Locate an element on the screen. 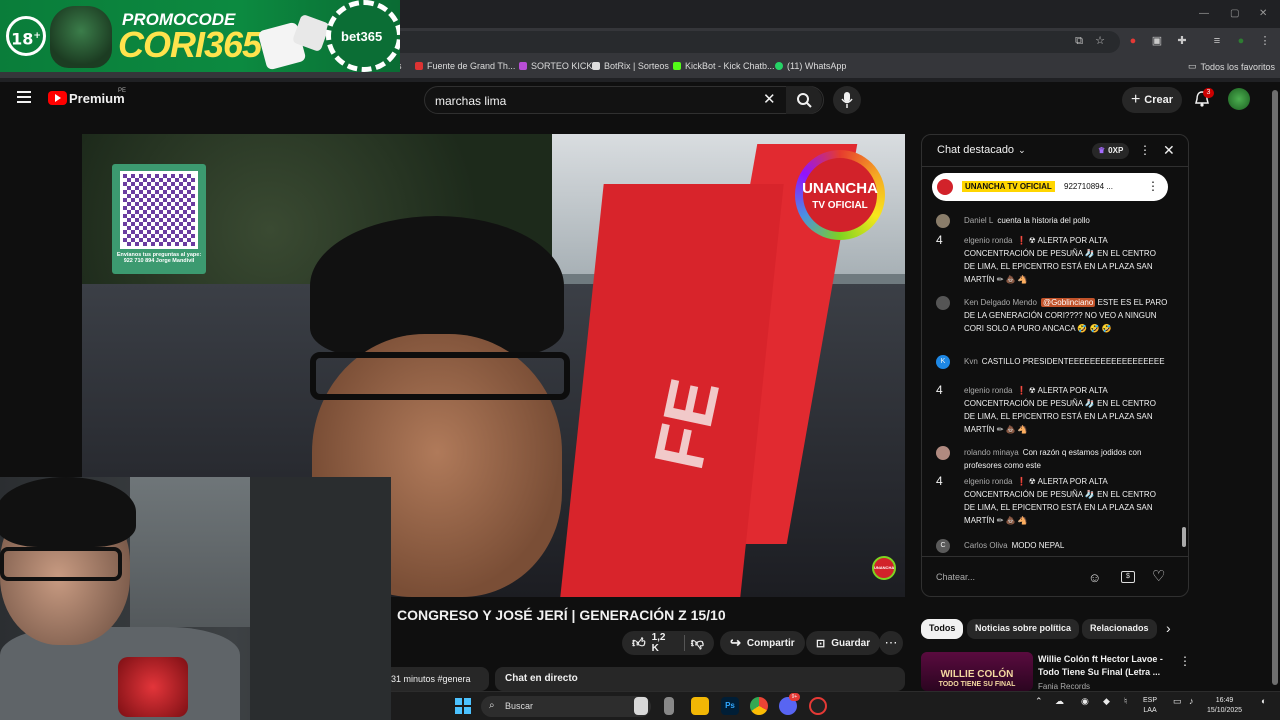  share-button: ↪ Compartir is located at coordinates (762, 643).